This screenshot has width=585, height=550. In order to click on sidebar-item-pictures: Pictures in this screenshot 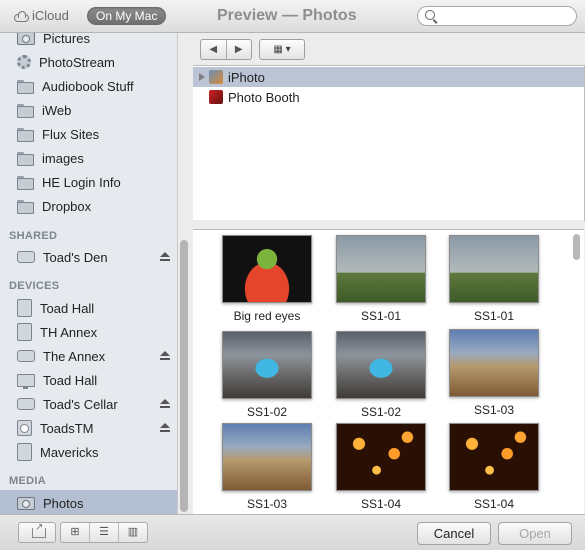, I will do `click(97, 40)`.